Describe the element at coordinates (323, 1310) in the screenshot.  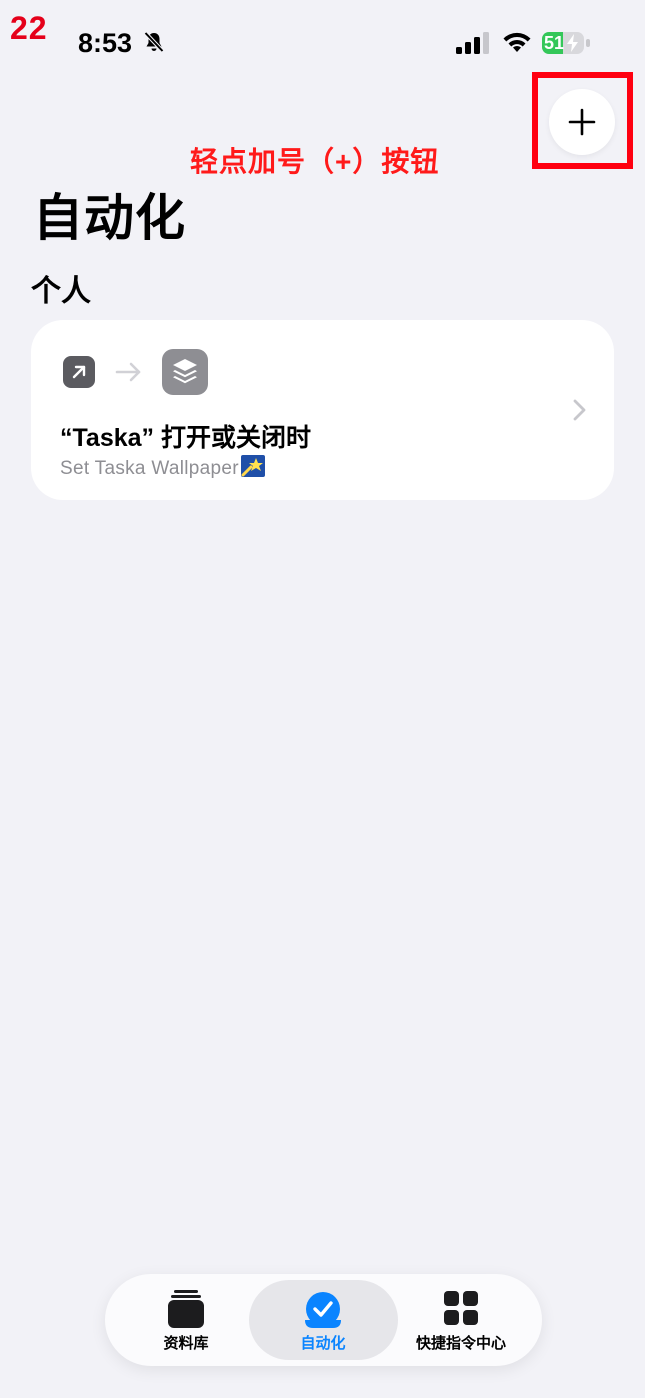
I see `automation-check-icon` at that location.